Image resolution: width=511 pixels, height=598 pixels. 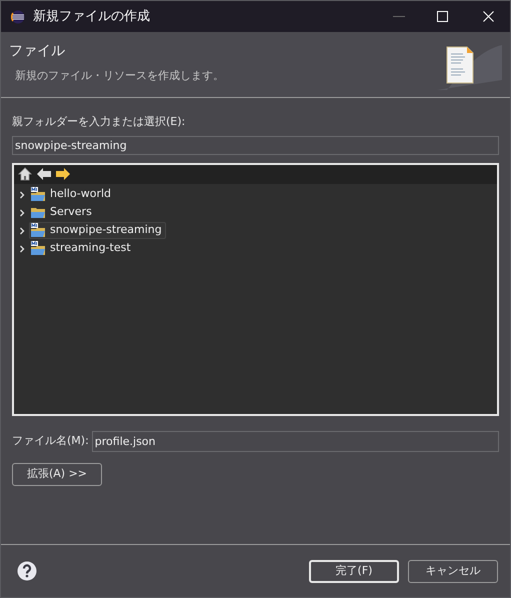 I want to click on tree-item: snowpipe-streaming, so click(x=97, y=230).